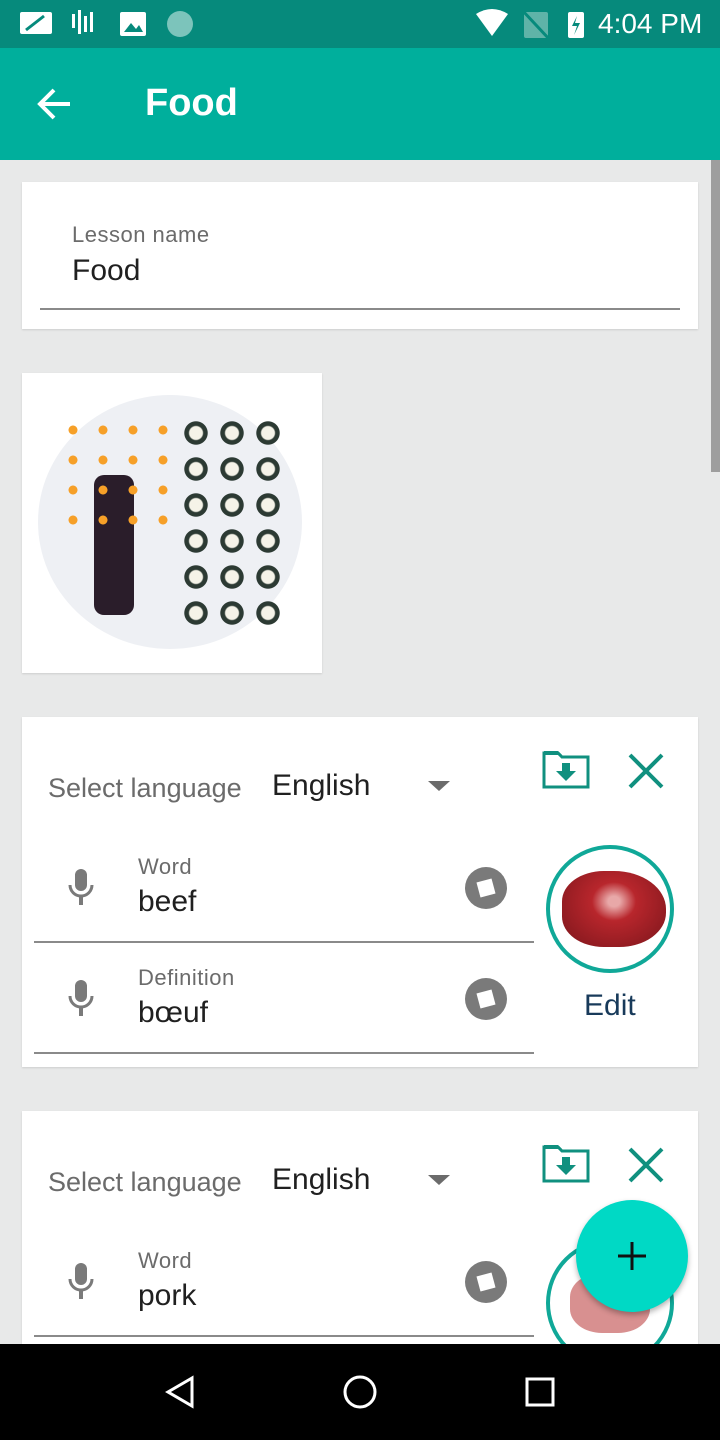 The width and height of the screenshot is (720, 1440). I want to click on add-word-fab, so click(632, 1256).